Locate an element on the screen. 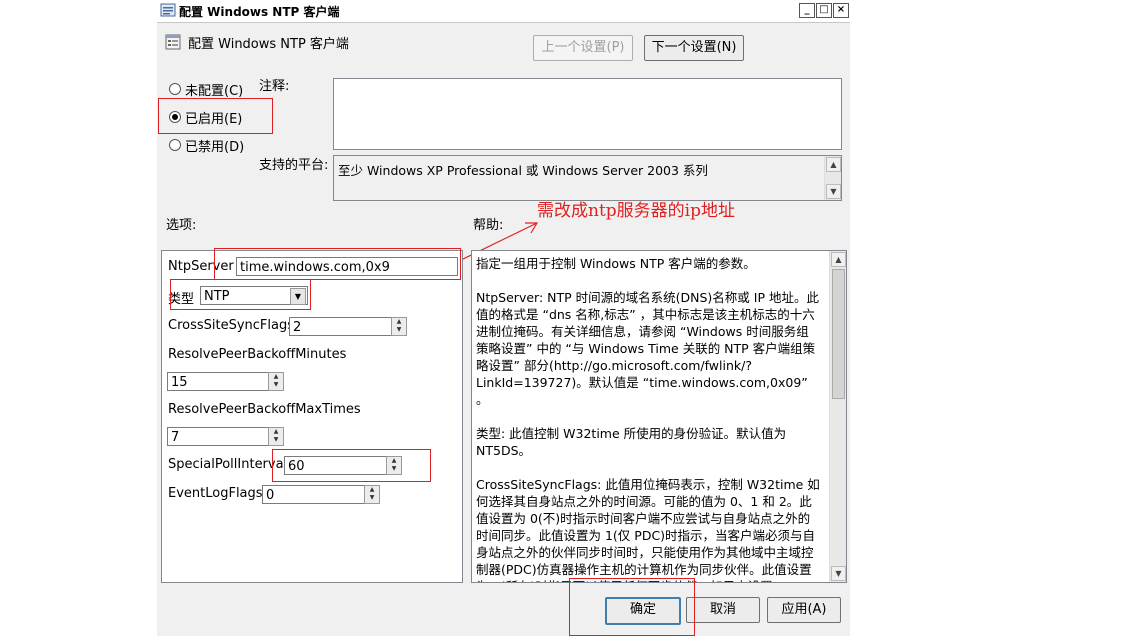  ntpserver-input: time.windows.com,0x9 is located at coordinates (347, 266).